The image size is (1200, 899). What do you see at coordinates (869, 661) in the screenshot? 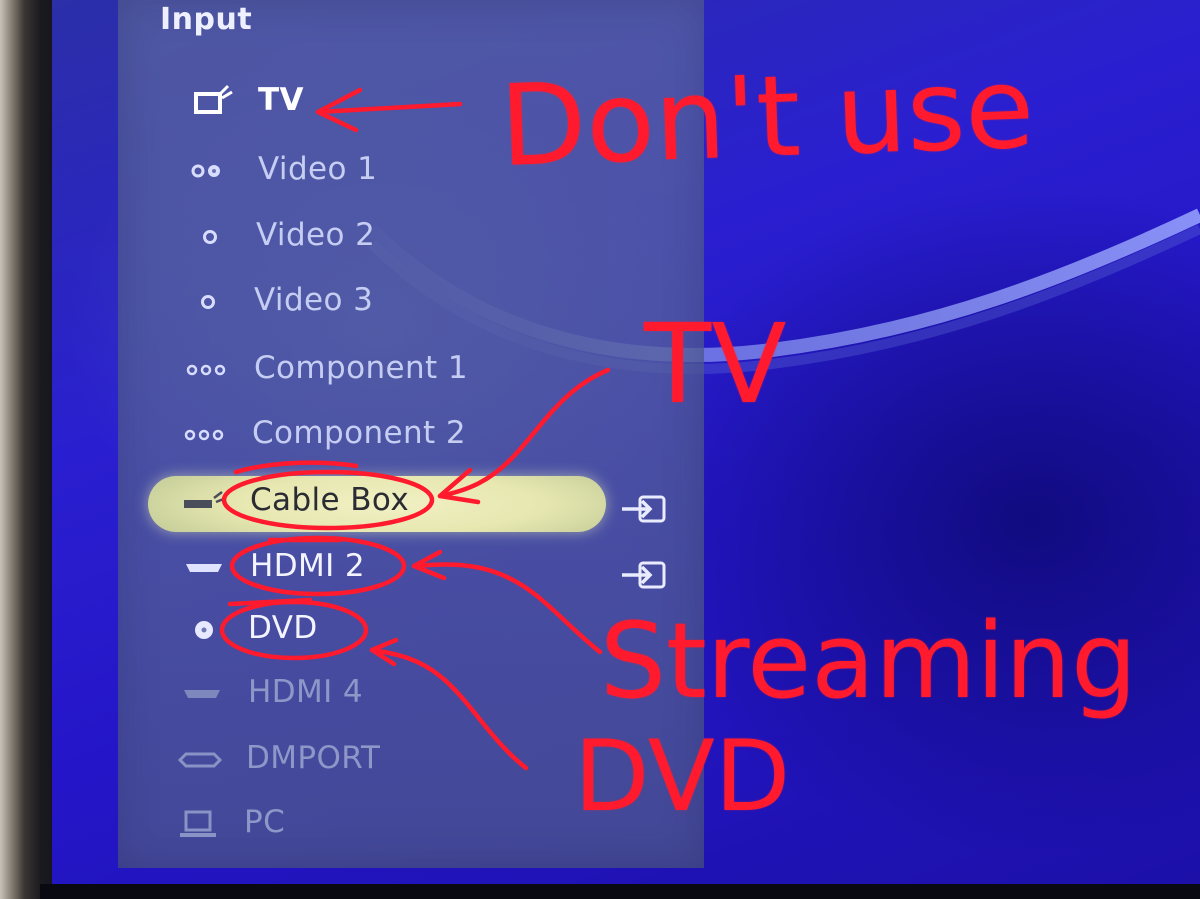
I see `annotation-hdmi-note: Streaming` at bounding box center [869, 661].